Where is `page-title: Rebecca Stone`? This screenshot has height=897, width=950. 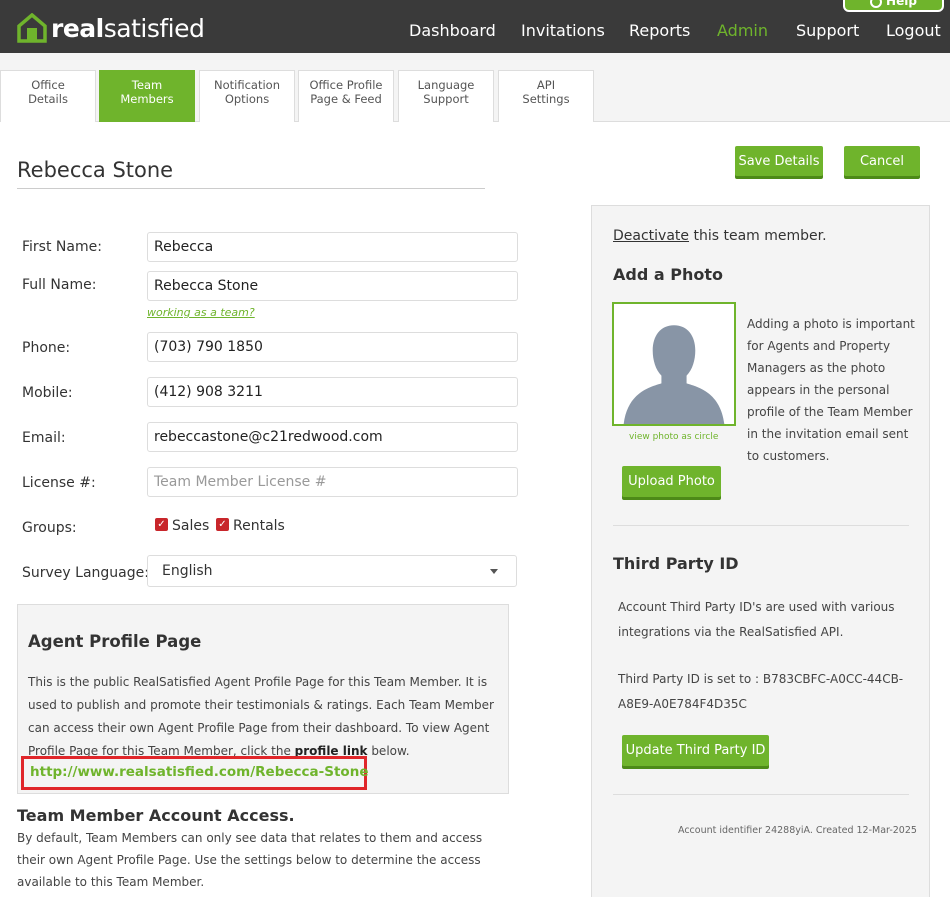 page-title: Rebecca Stone is located at coordinates (95, 170).